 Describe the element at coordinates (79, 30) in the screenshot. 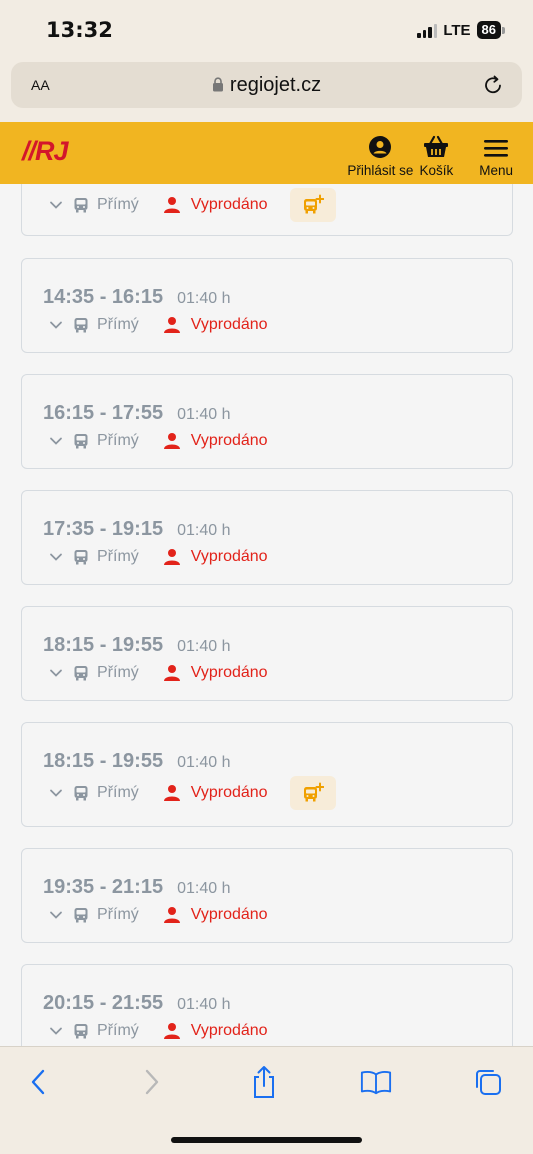

I see `status-time: 13:32` at that location.